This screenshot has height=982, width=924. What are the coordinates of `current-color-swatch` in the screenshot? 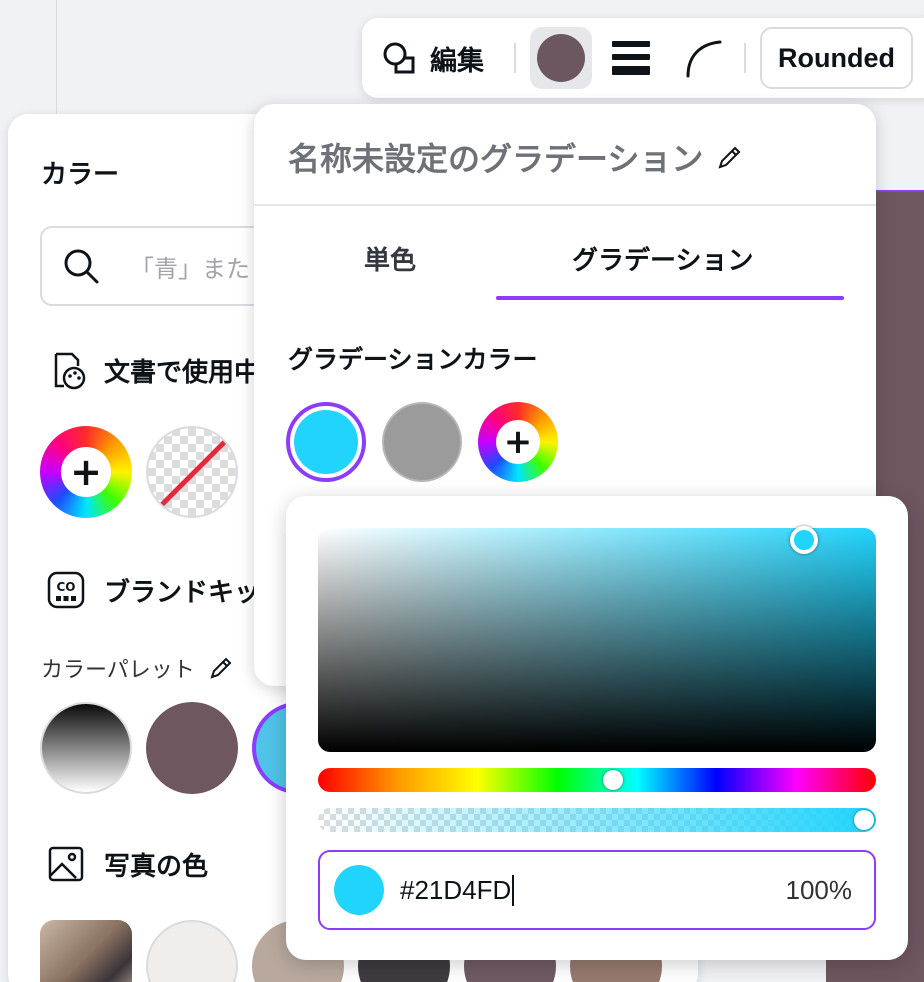 It's located at (561, 58).